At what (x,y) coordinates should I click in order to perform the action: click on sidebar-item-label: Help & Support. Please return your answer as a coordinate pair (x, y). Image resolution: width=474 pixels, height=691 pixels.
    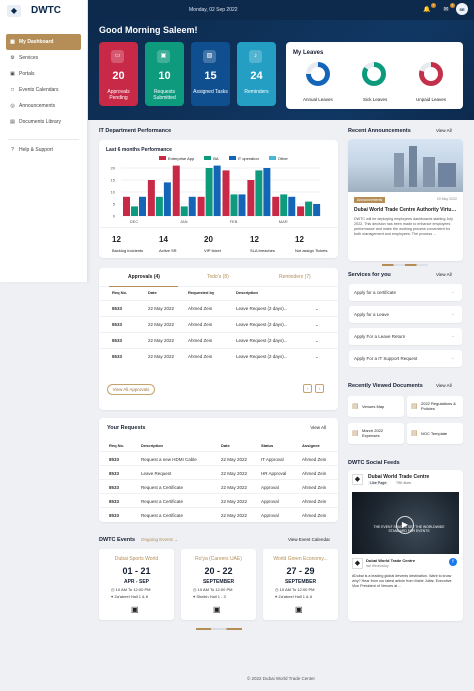
    Looking at the image, I should click on (36, 150).